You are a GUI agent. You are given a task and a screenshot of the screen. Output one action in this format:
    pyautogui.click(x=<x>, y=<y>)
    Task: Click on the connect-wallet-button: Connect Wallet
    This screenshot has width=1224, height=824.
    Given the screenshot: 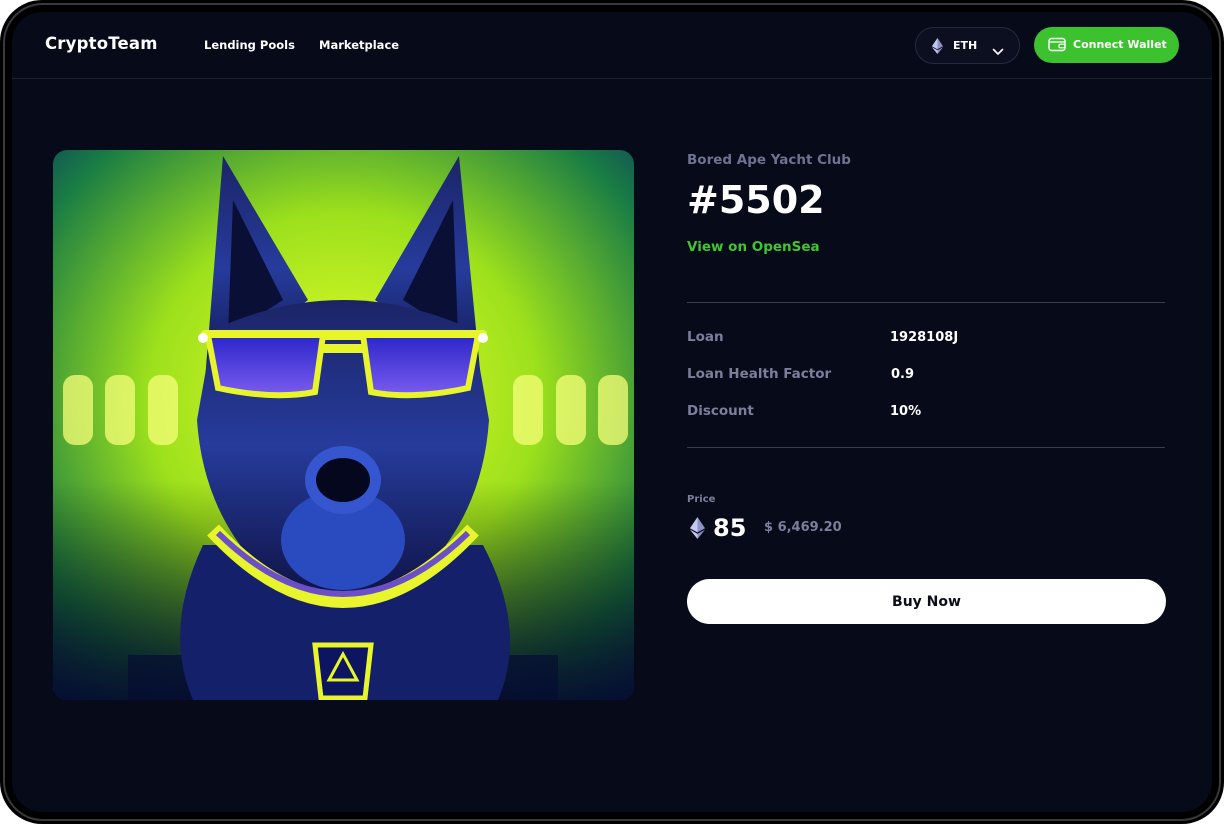 What is the action you would take?
    pyautogui.click(x=1106, y=45)
    